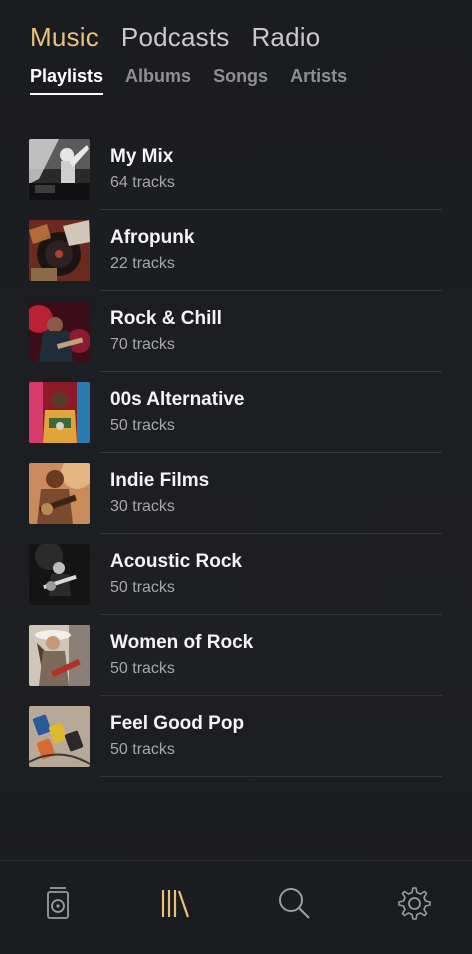 The image size is (472, 954). I want to click on playlist-row-rock-and-chill: Rock & Chill 70 tracks, so click(235, 340).